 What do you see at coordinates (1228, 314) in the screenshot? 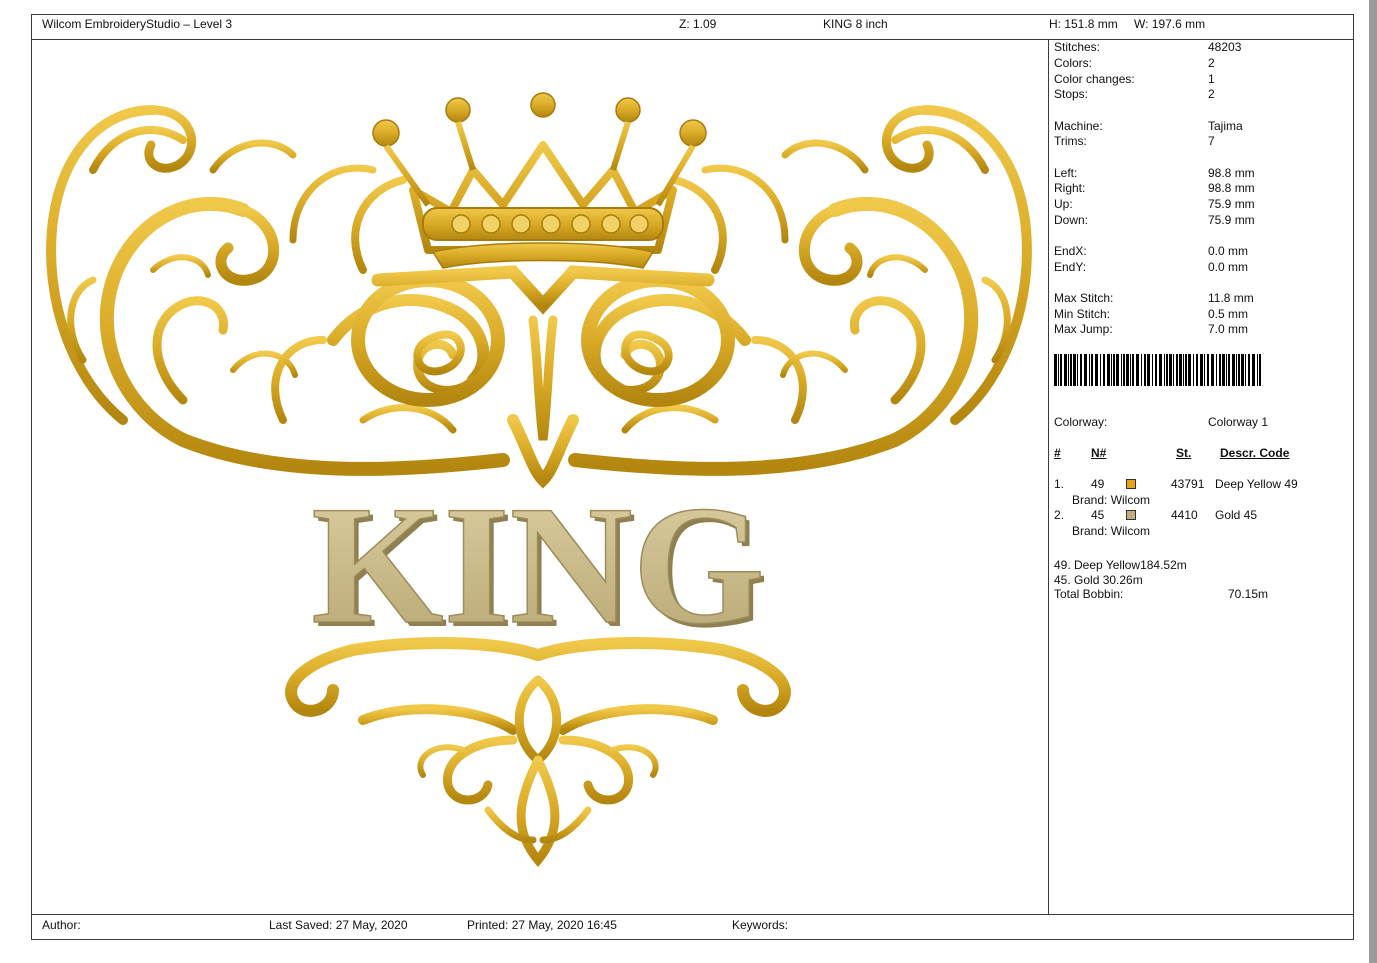
I see `stat-value: 0.5 mm` at bounding box center [1228, 314].